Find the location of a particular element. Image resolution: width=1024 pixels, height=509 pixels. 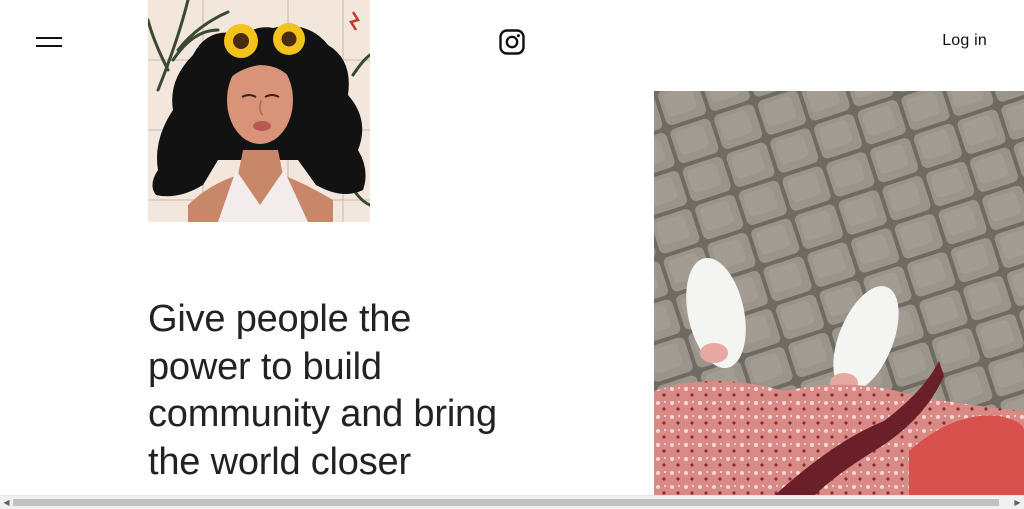

instagram-logo-icon is located at coordinates (512, 42).